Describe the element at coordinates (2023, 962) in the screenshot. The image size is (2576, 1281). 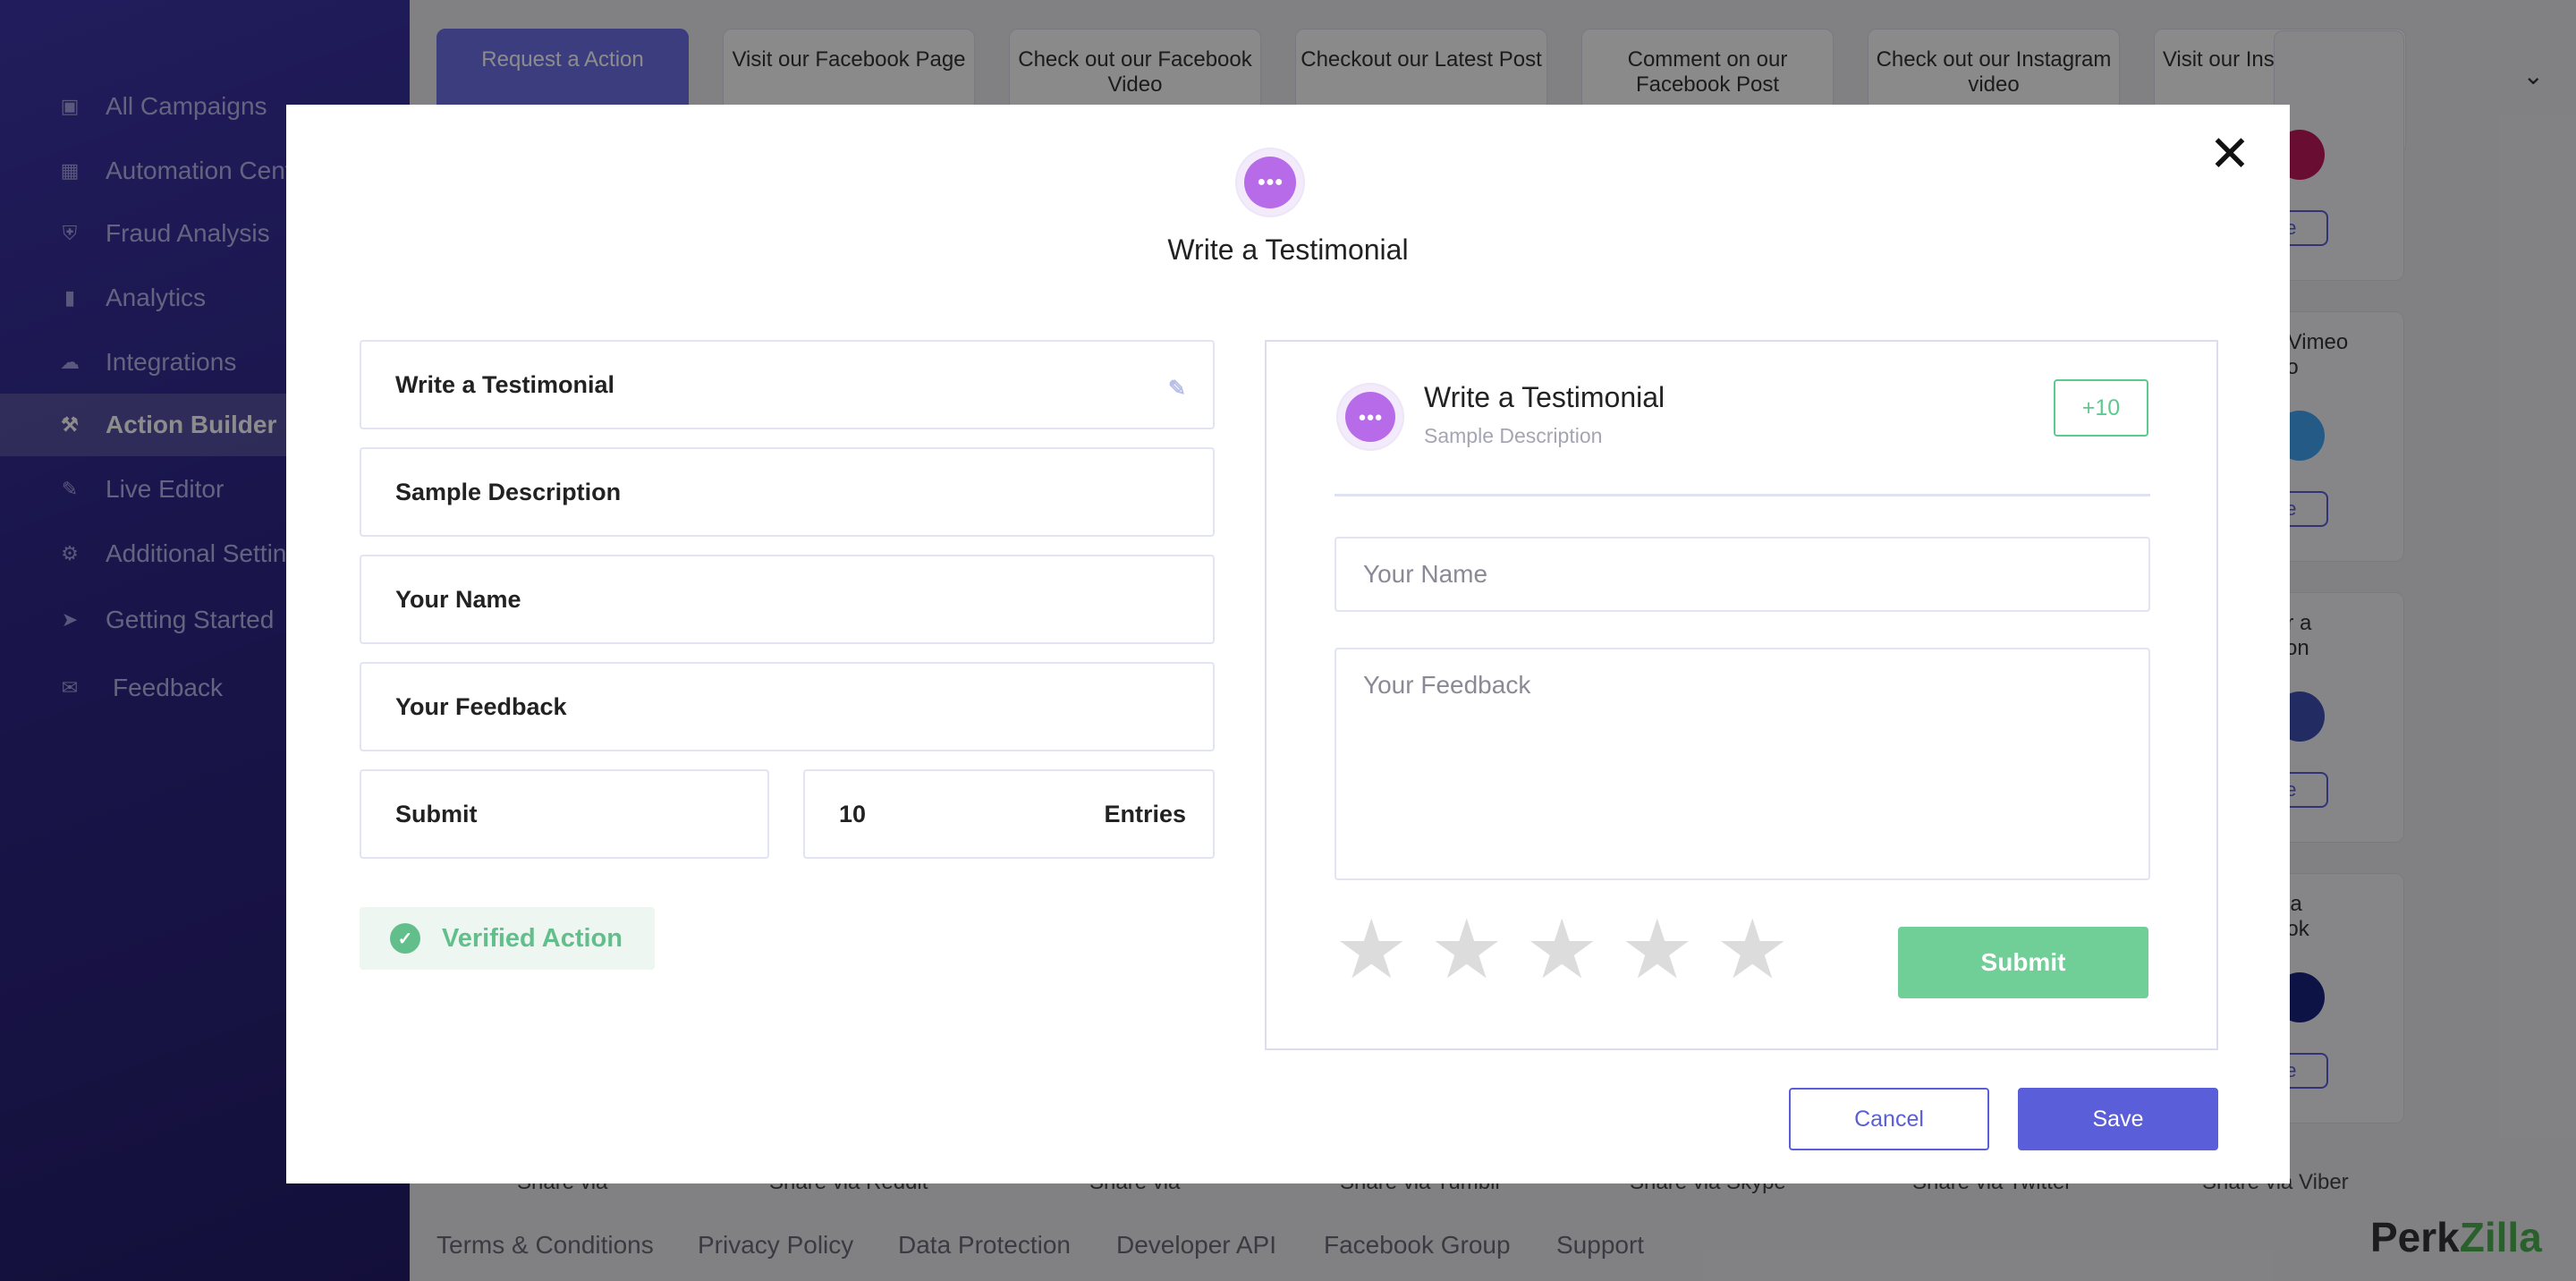
I see `preview-submit-button: Submit` at that location.